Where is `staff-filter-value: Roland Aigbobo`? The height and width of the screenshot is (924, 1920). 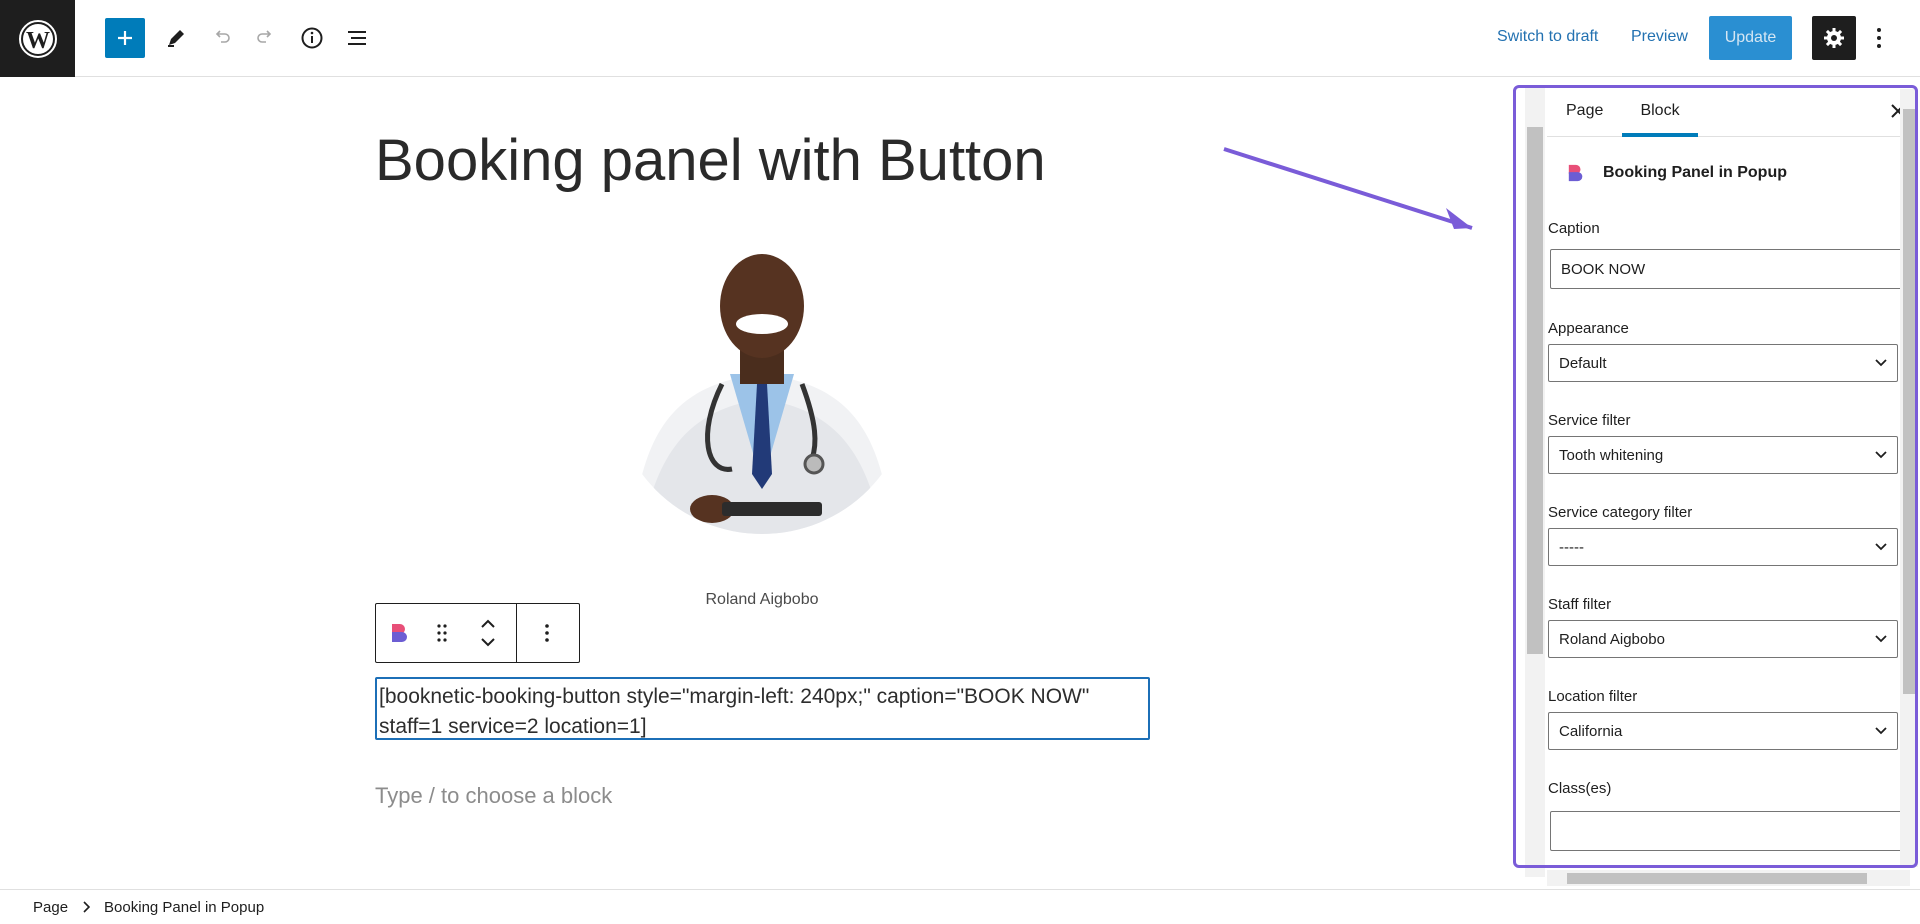
staff-filter-value: Roland Aigbobo is located at coordinates (1612, 639).